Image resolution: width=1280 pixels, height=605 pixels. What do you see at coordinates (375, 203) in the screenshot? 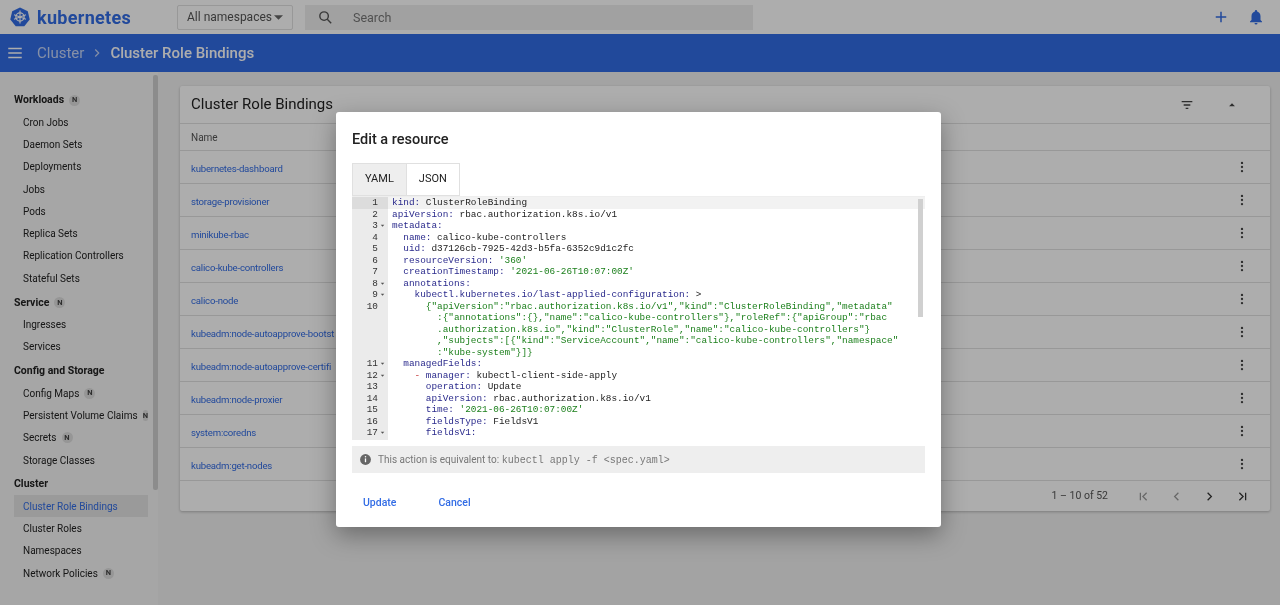
I see `line-number: 1` at bounding box center [375, 203].